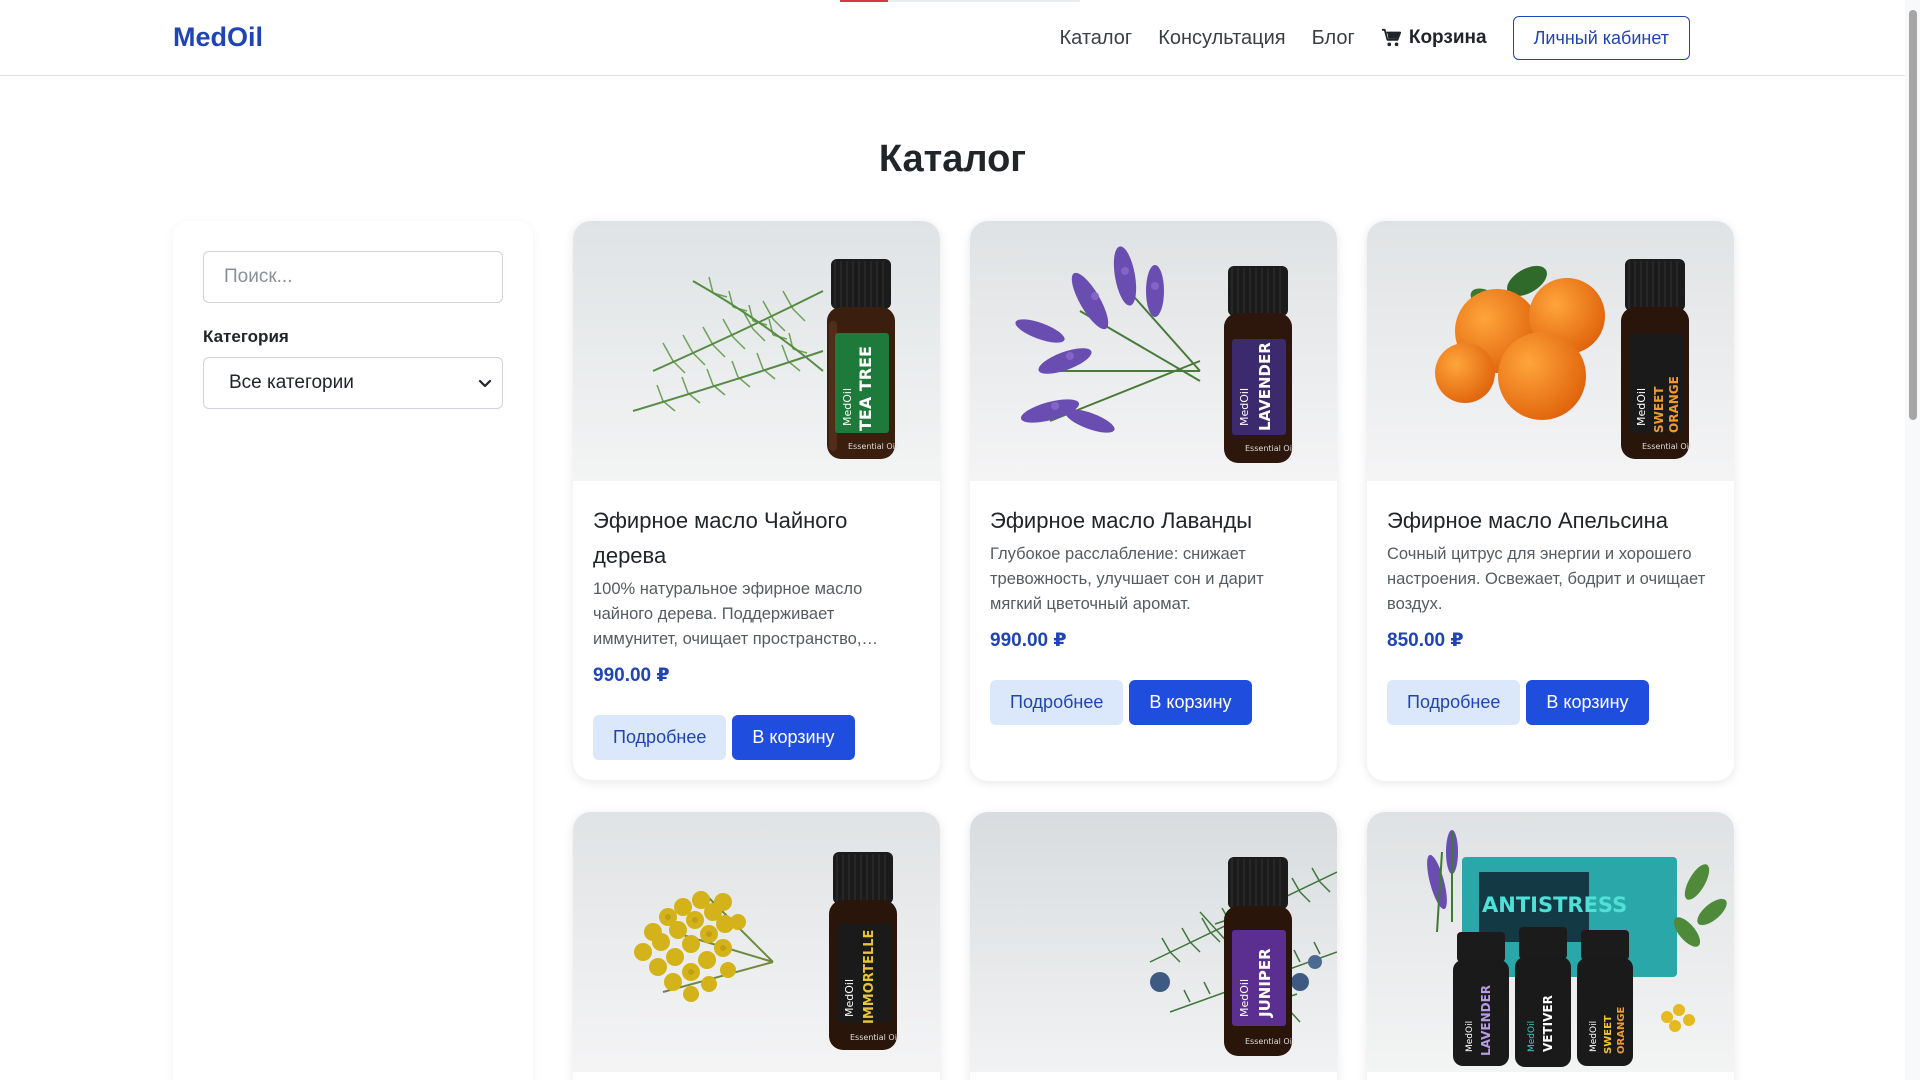  Describe the element at coordinates (1554, 905) in the screenshot. I see `svg-text: ANTISTRESS` at that location.